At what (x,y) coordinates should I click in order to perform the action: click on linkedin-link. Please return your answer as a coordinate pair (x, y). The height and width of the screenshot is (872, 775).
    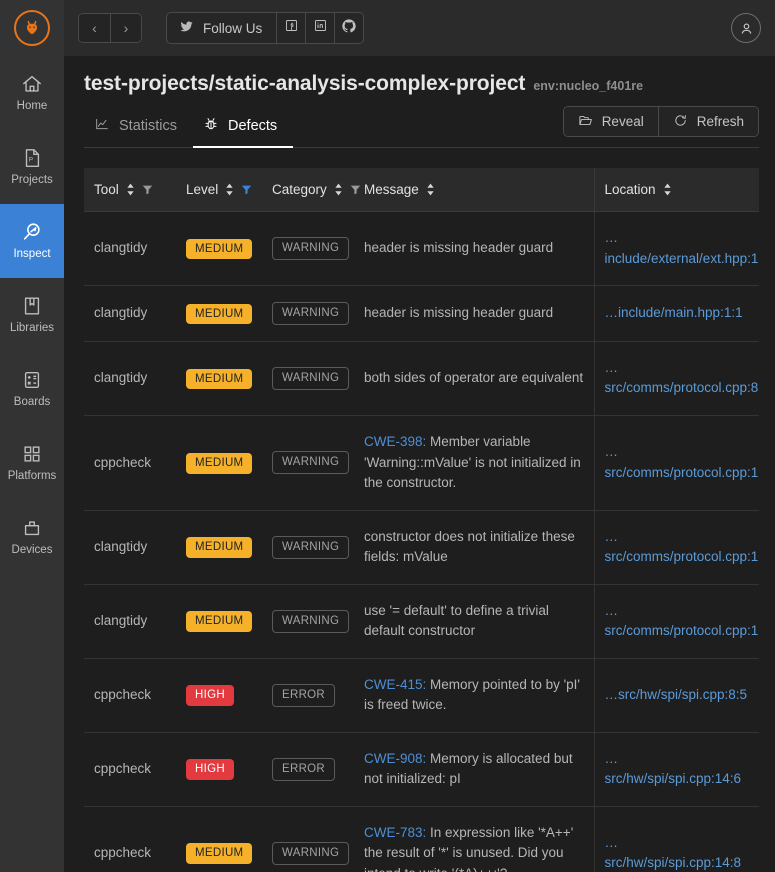
    Looking at the image, I should click on (319, 28).